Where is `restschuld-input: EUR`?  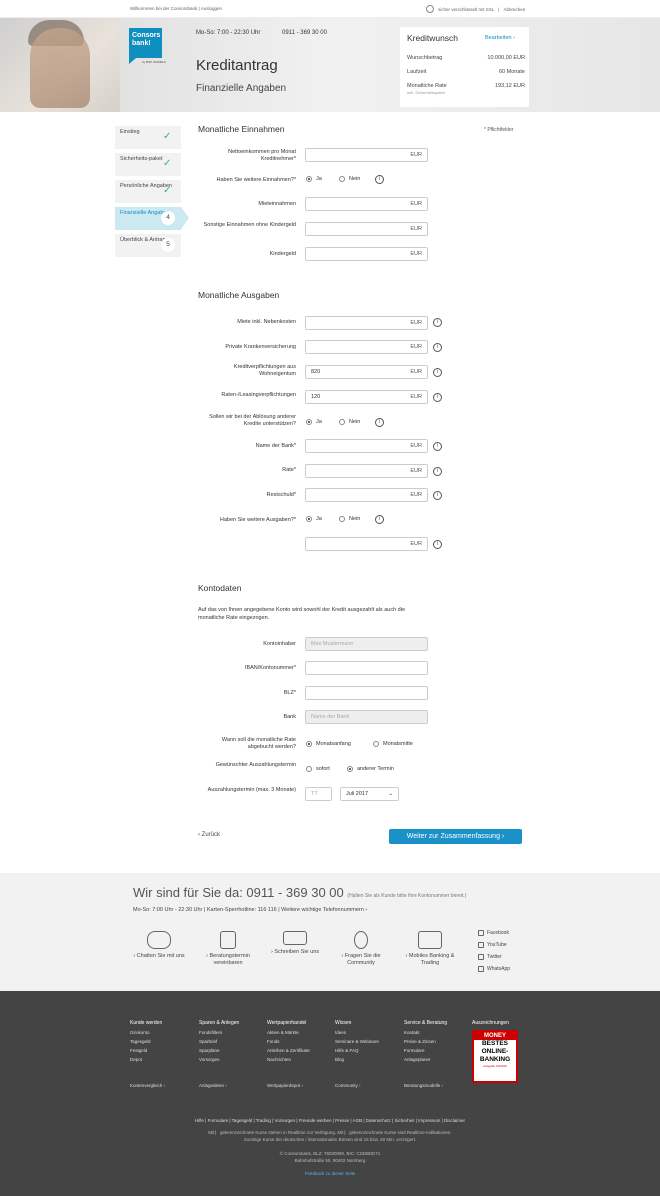 restschuld-input: EUR is located at coordinates (366, 495).